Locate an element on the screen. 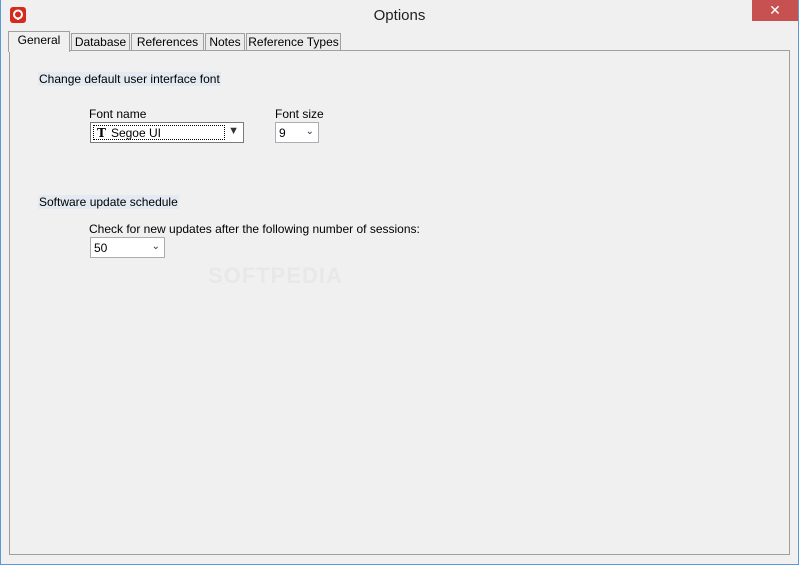 Image resolution: width=799 pixels, height=565 pixels. truetype-font-icon: T is located at coordinates (101, 133).